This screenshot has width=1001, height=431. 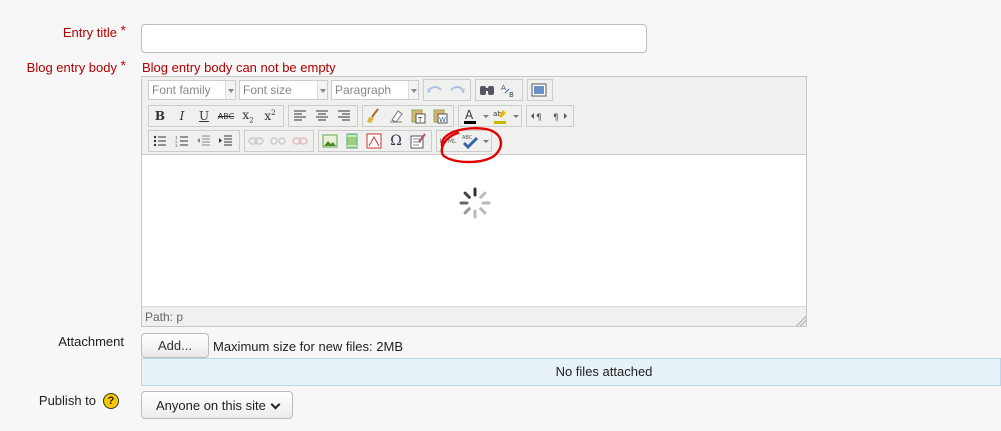 What do you see at coordinates (204, 141) in the screenshot?
I see `outdent-icon` at bounding box center [204, 141].